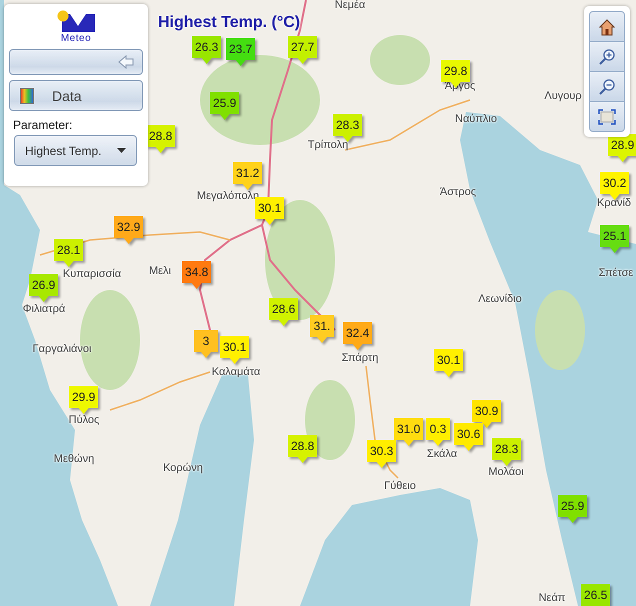 The height and width of the screenshot is (606, 636). Describe the element at coordinates (197, 275) in the screenshot. I see `temperature-marker: 34.8` at that location.